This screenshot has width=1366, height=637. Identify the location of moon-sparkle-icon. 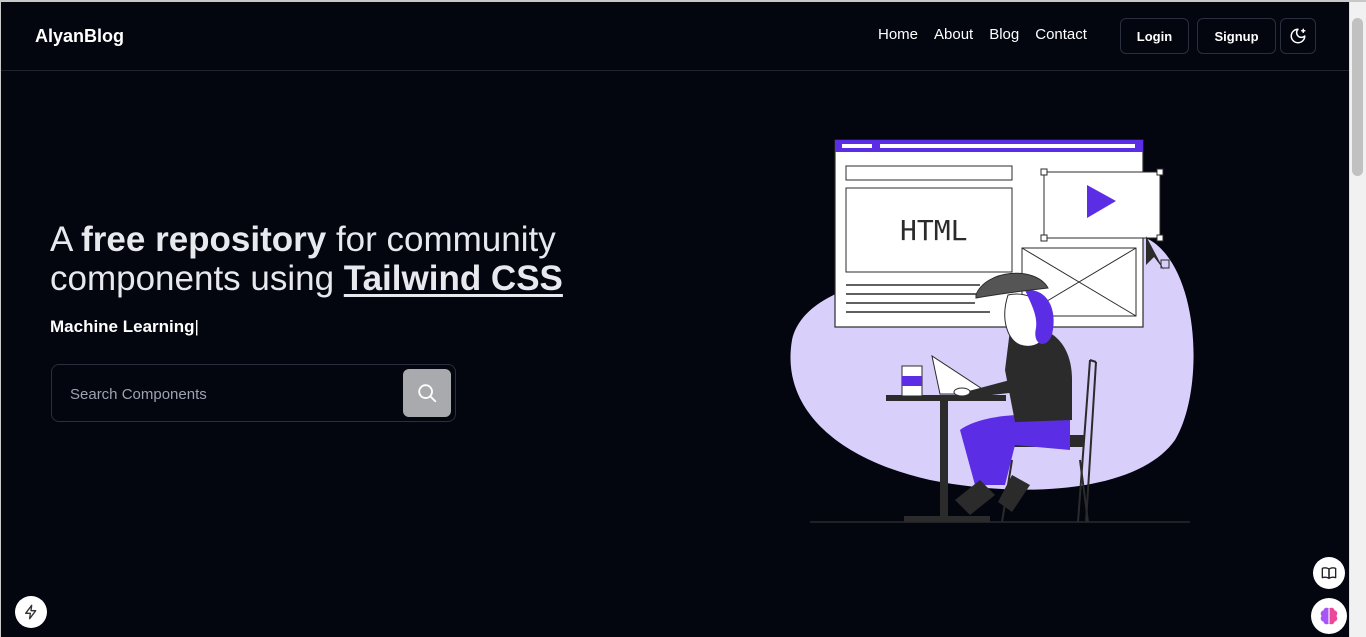
(1298, 36).